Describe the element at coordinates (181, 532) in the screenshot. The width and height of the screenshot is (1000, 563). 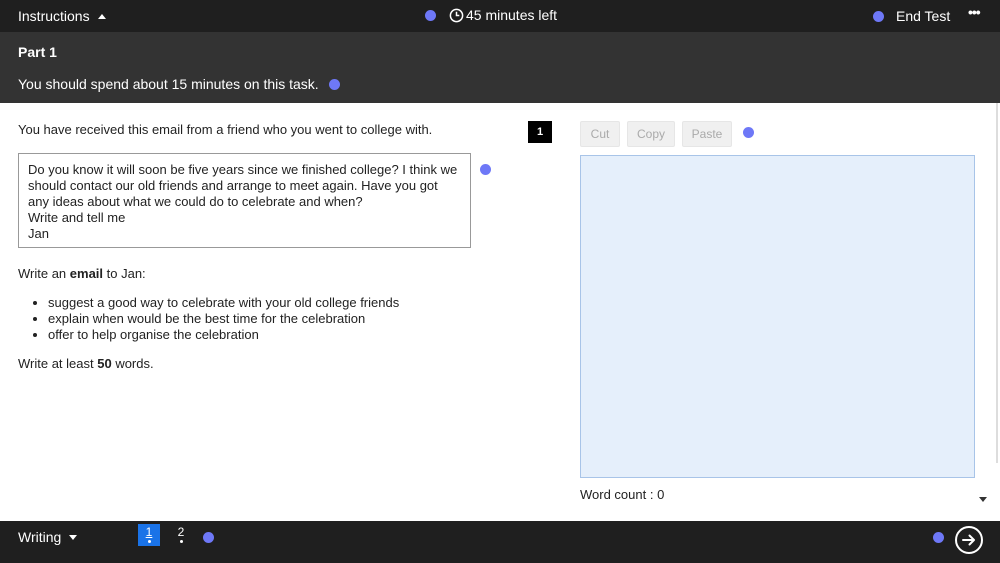
I see `question-tab-label: 2` at that location.